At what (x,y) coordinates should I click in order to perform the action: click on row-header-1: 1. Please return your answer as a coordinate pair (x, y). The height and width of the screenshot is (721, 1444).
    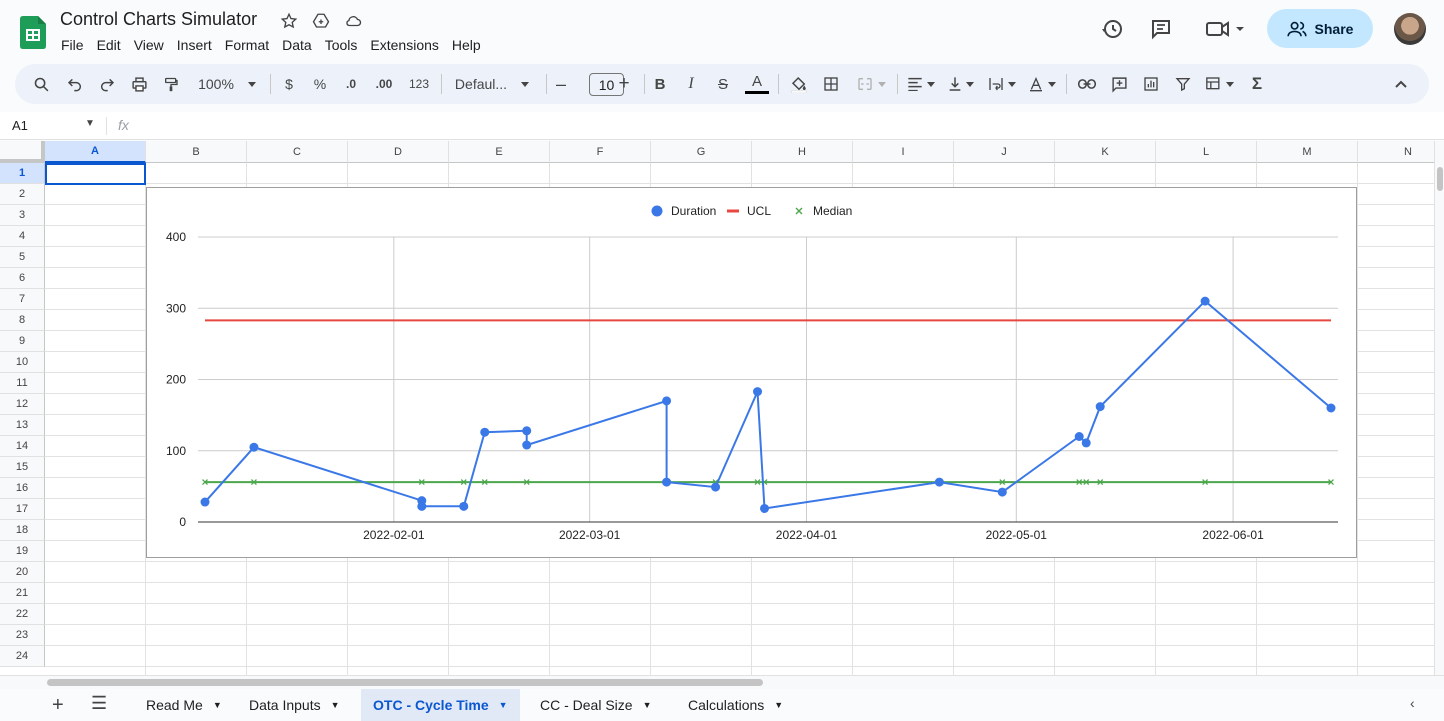
    Looking at the image, I should click on (22, 173).